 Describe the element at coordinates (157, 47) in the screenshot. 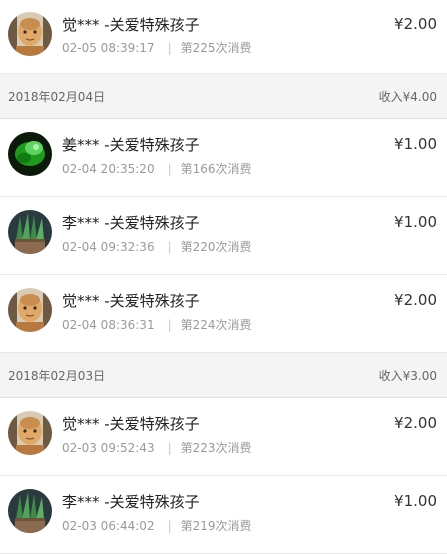

I see `transaction-meta: 02-05 08:39:17 | 第225次消费` at that location.